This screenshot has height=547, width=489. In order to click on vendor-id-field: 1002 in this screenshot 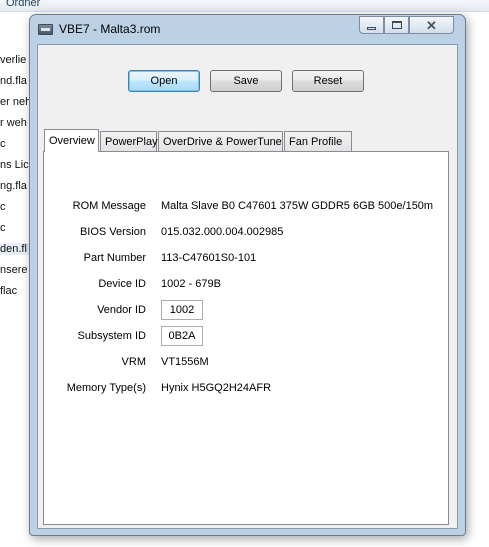, I will do `click(182, 310)`.